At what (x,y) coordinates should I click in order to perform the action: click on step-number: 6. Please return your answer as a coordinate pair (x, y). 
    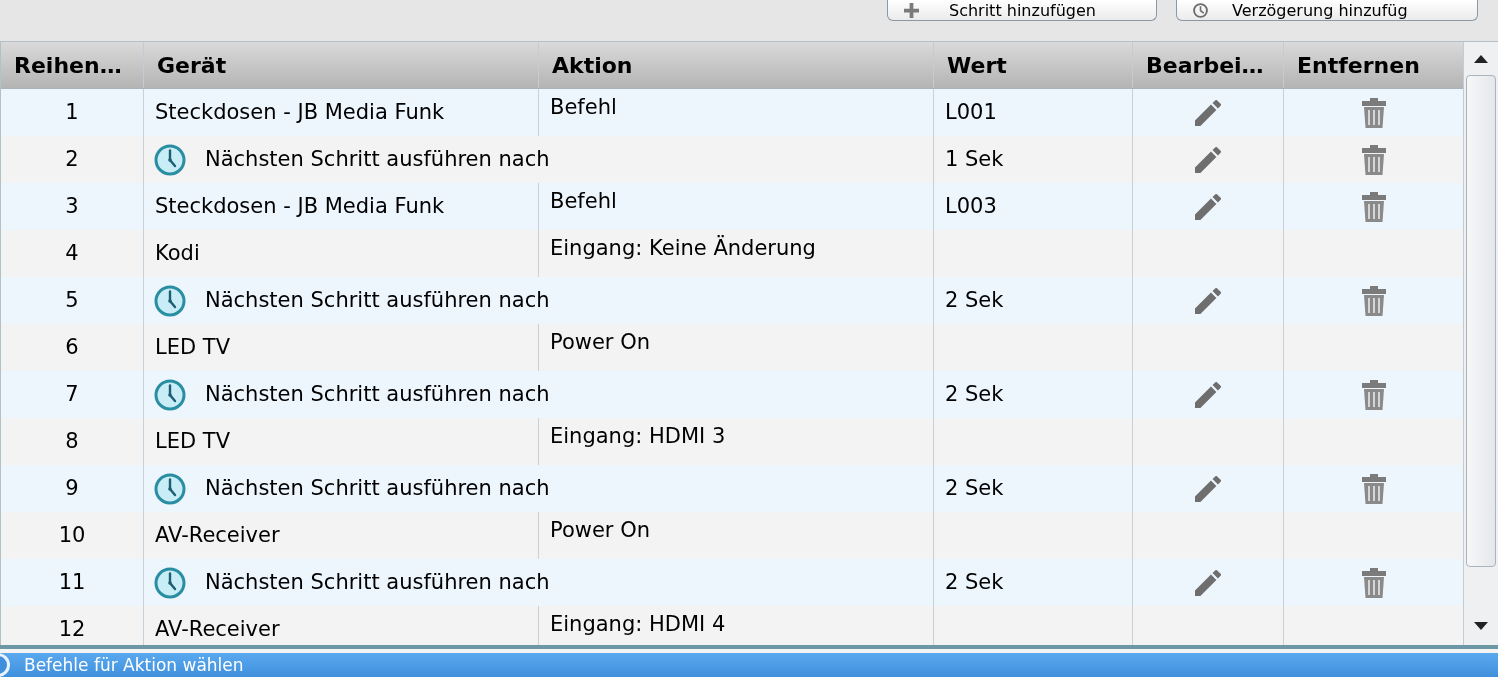
    Looking at the image, I should click on (72, 347).